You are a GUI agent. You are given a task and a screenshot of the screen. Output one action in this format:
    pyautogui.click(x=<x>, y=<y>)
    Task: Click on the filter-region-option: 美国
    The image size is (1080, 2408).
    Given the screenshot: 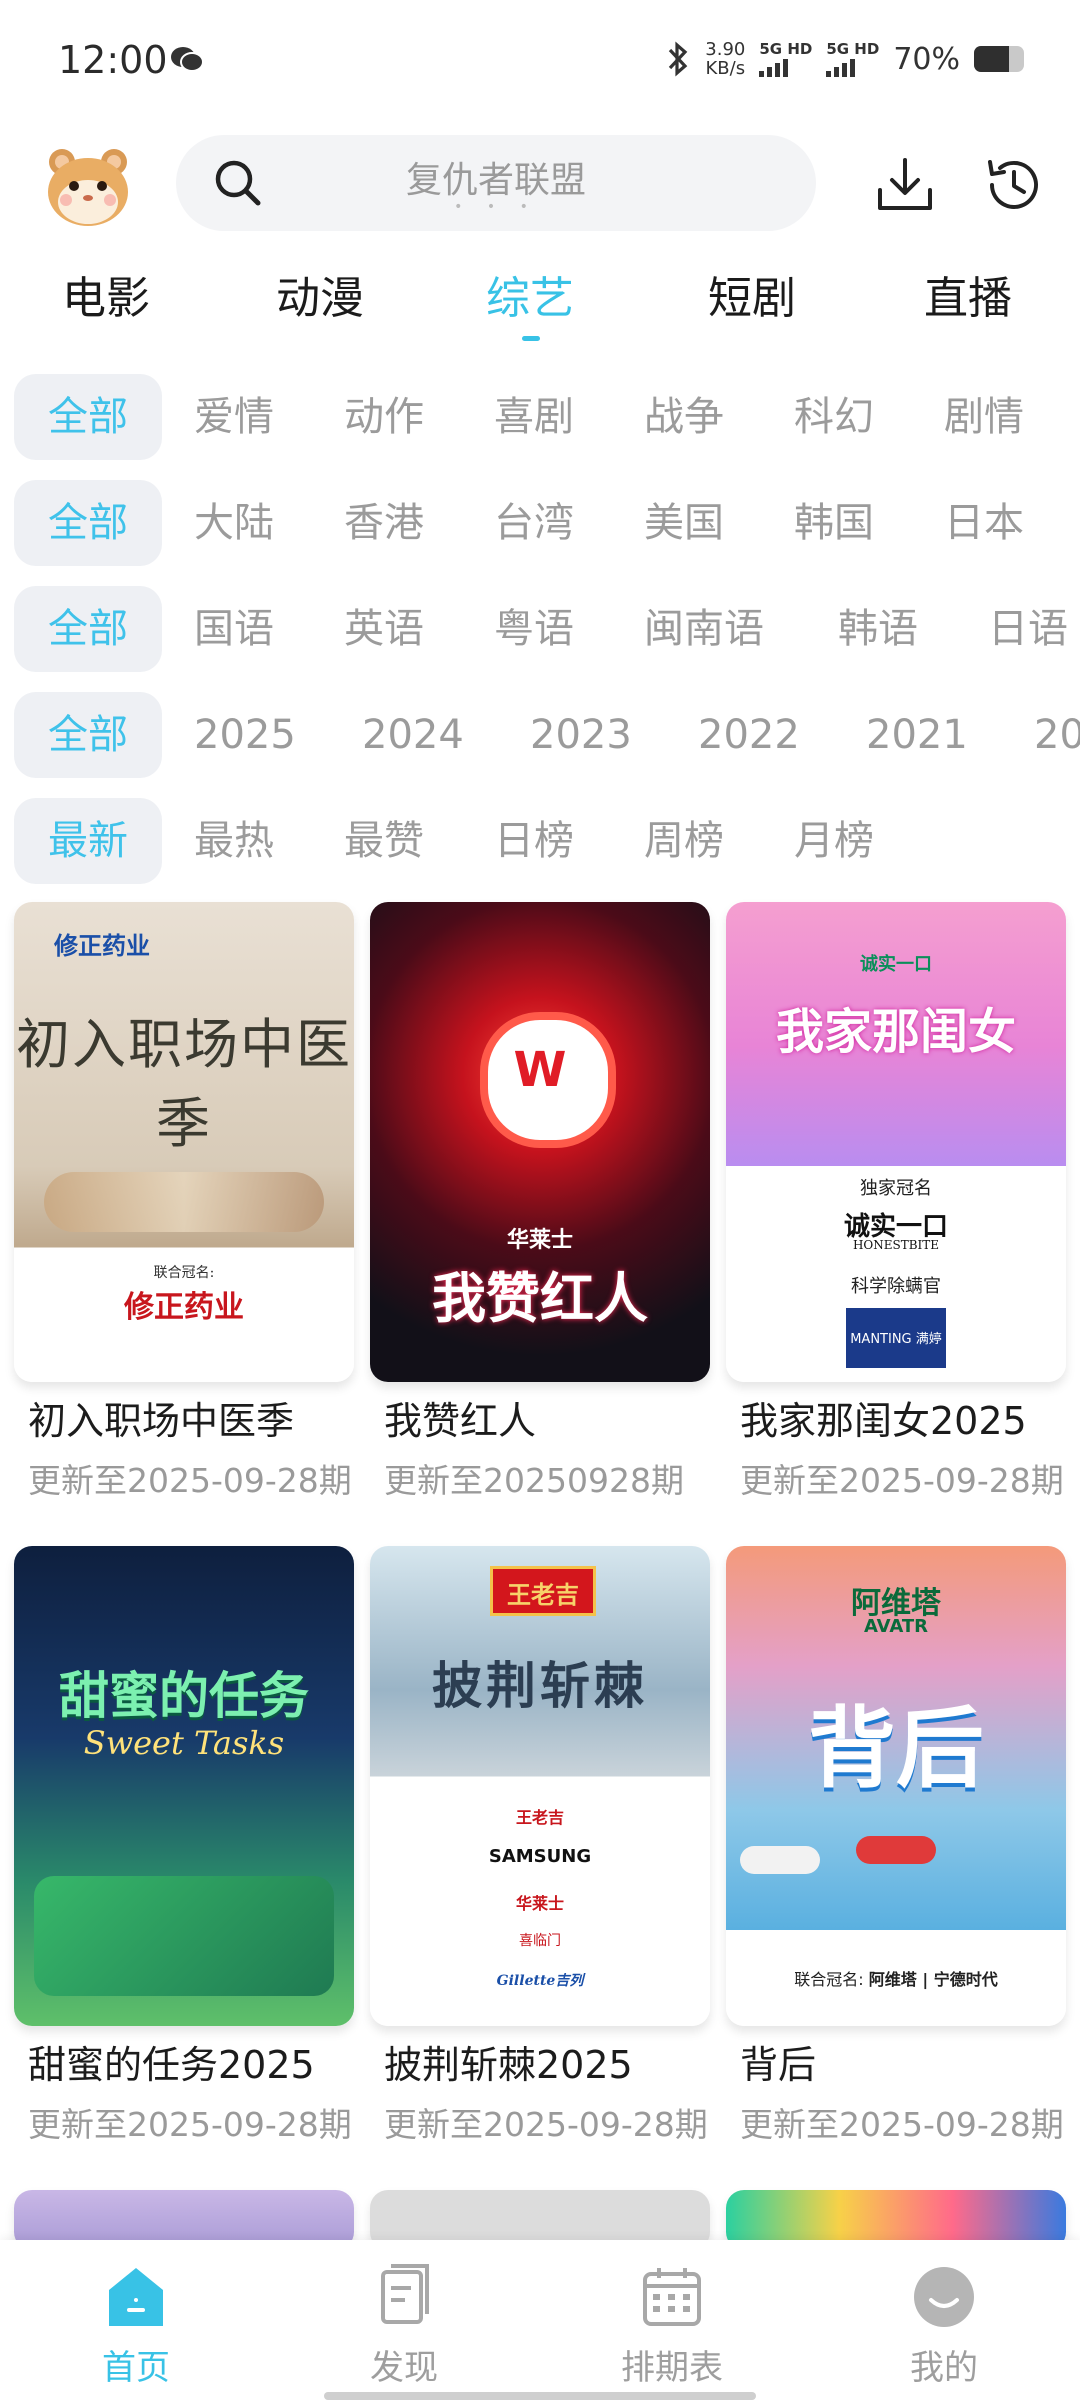 What is the action you would take?
    pyautogui.click(x=684, y=523)
    